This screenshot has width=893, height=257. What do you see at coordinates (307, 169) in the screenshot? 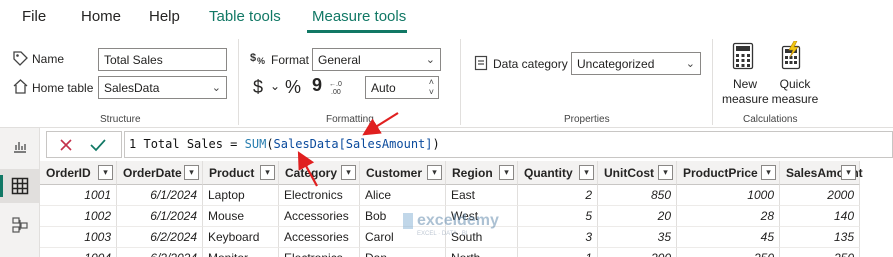
I see `annotation-arrow-table` at bounding box center [307, 169].